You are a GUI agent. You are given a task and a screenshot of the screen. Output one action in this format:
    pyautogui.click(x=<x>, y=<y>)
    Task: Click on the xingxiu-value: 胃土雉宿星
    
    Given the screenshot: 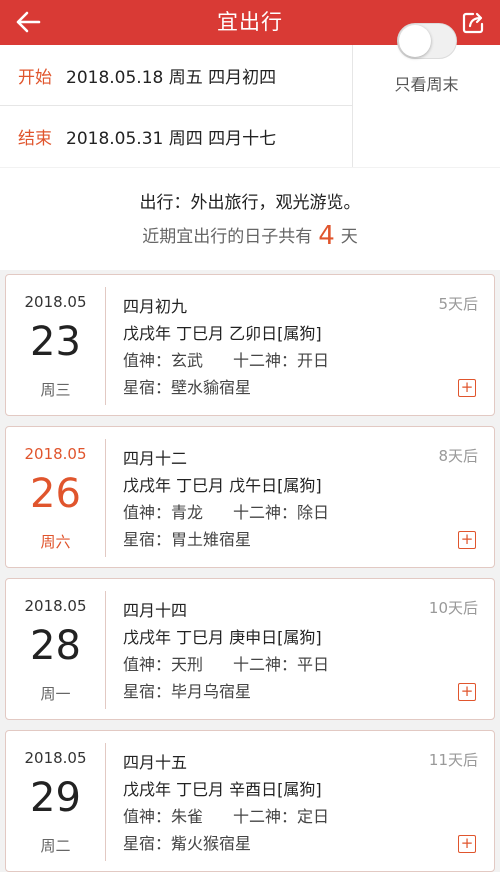 What is the action you would take?
    pyautogui.click(x=211, y=539)
    